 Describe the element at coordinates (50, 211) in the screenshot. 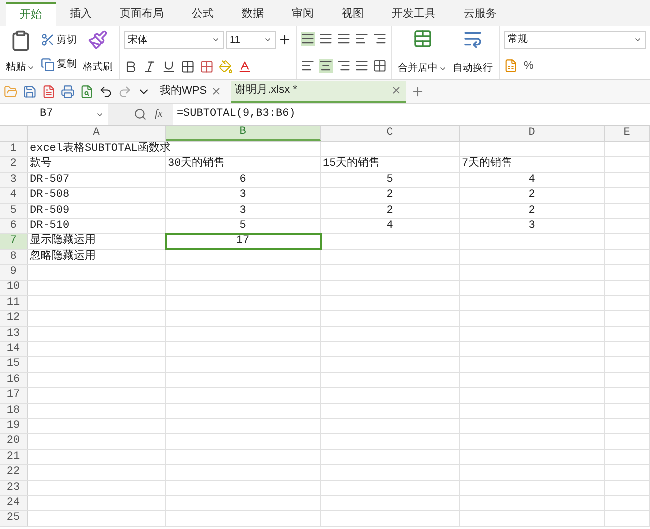

I see `cell-text: DR-509` at that location.